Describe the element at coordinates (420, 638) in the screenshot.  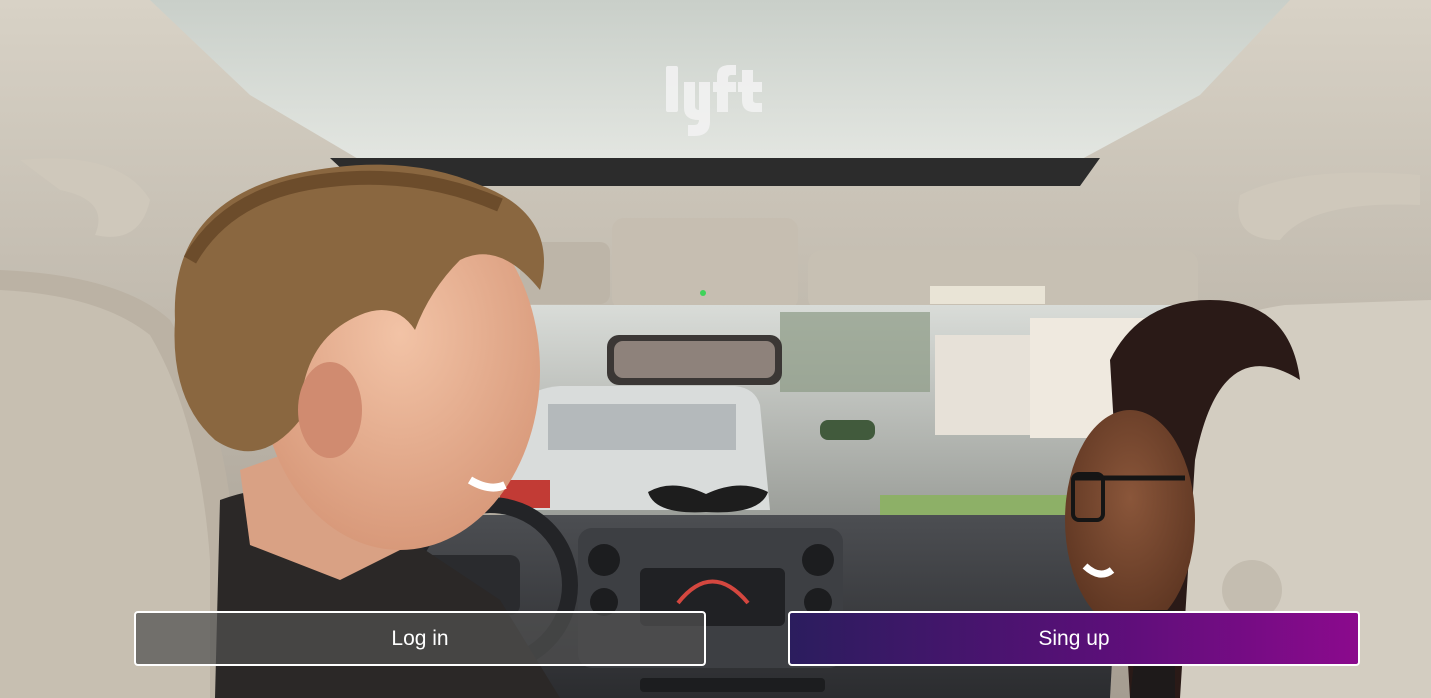
I see `login-button: Log in` at that location.